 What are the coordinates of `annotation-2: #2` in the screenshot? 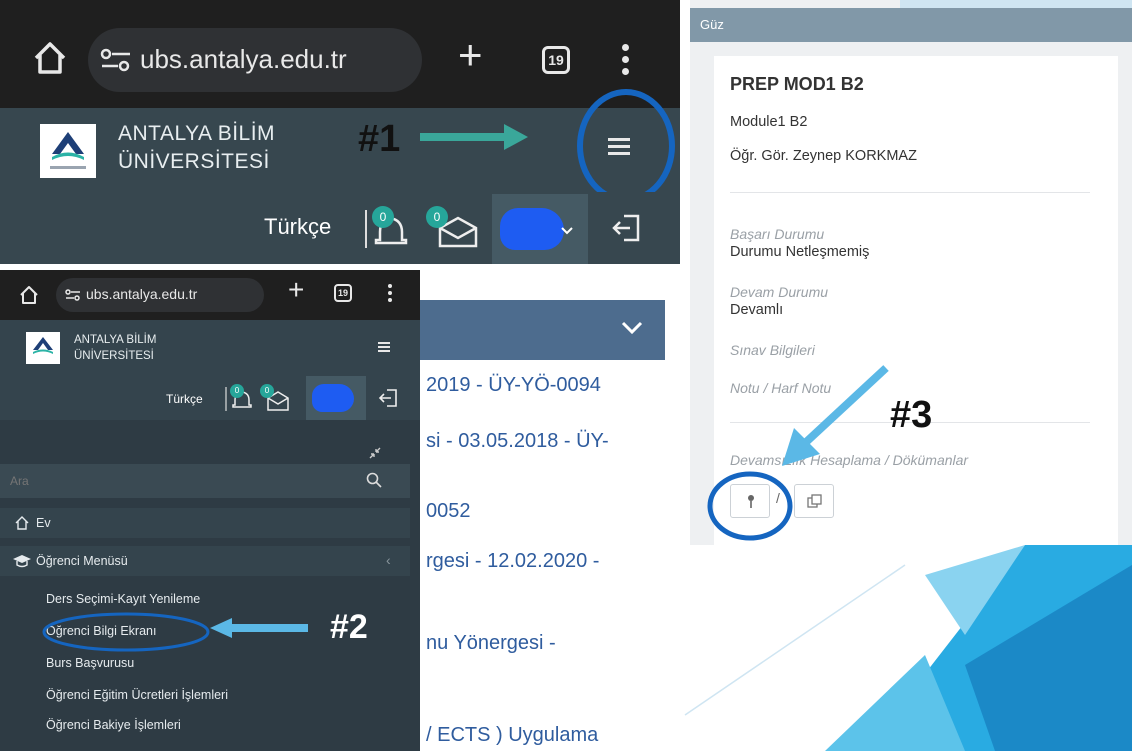 It's located at (349, 627).